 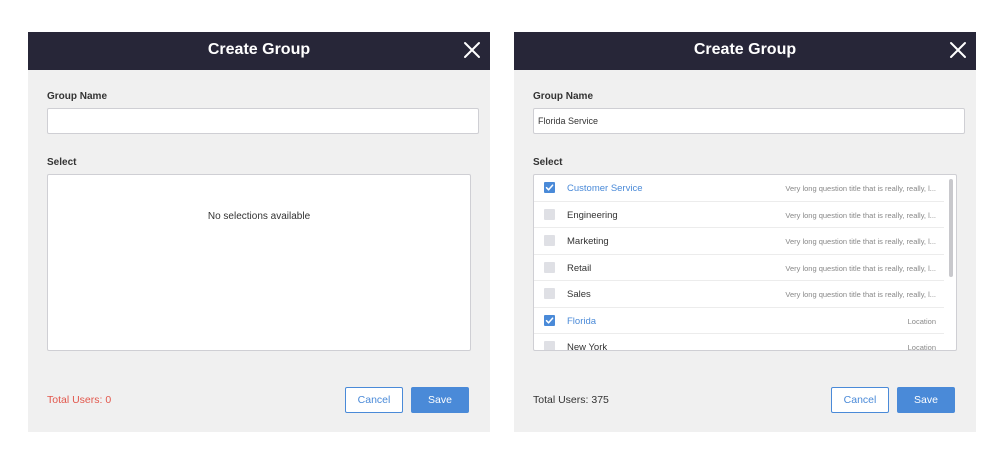 What do you see at coordinates (582, 321) in the screenshot?
I see `item-name: Florida` at bounding box center [582, 321].